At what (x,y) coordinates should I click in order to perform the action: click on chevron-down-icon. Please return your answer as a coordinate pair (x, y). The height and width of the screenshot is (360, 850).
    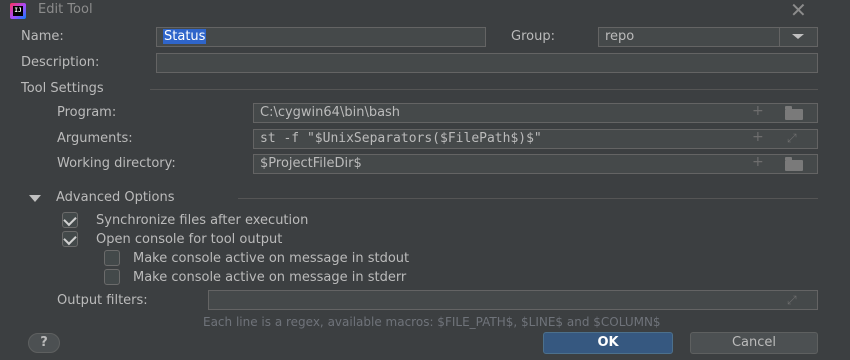
    Looking at the image, I should click on (798, 36).